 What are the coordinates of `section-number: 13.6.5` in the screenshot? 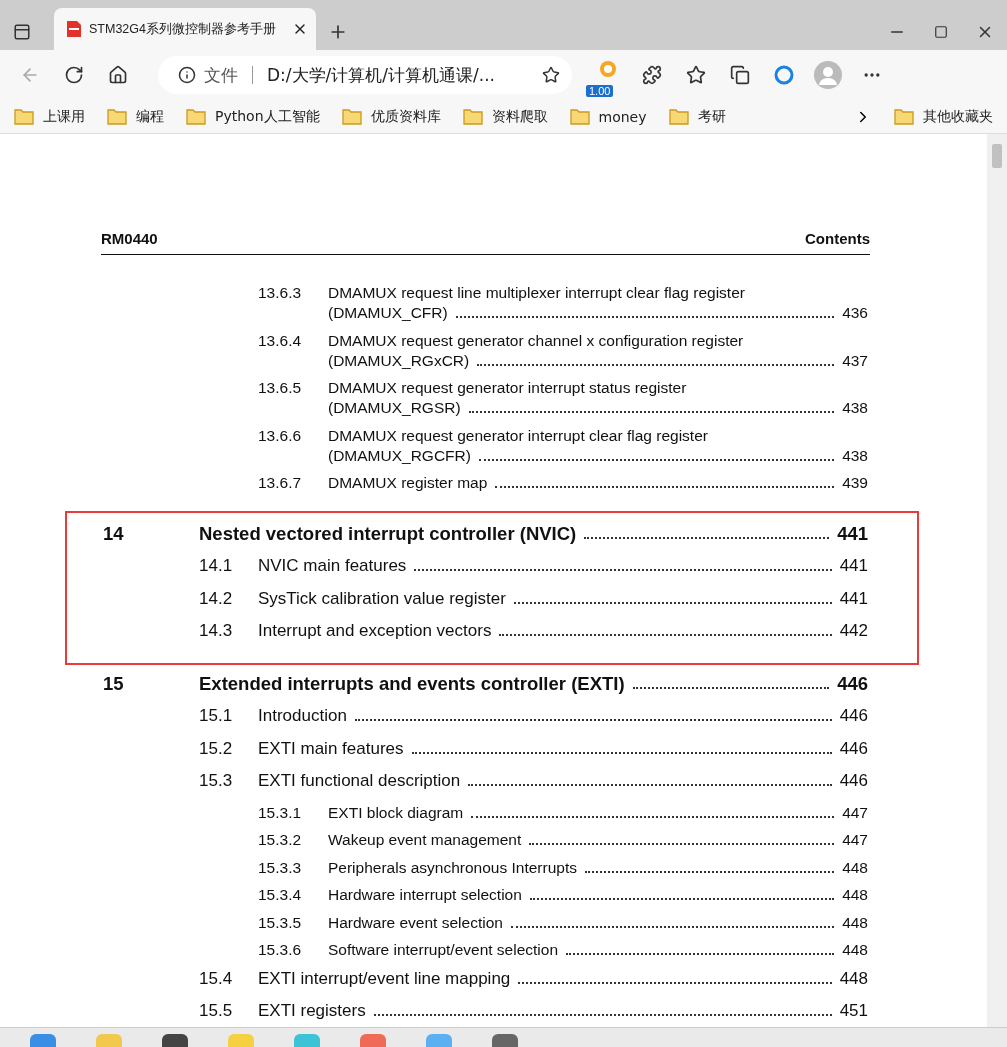 It's located at (280, 388).